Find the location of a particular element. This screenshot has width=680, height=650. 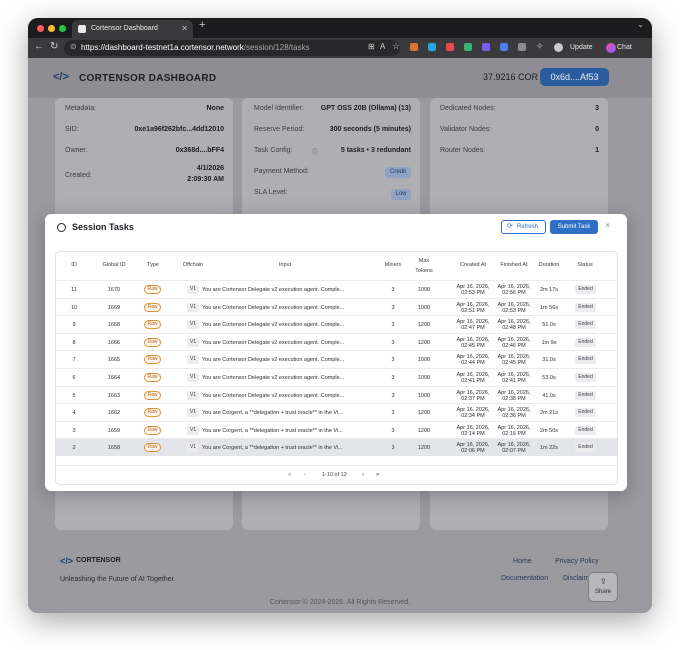

footer-logo-icon: </> is located at coordinates (67, 561).